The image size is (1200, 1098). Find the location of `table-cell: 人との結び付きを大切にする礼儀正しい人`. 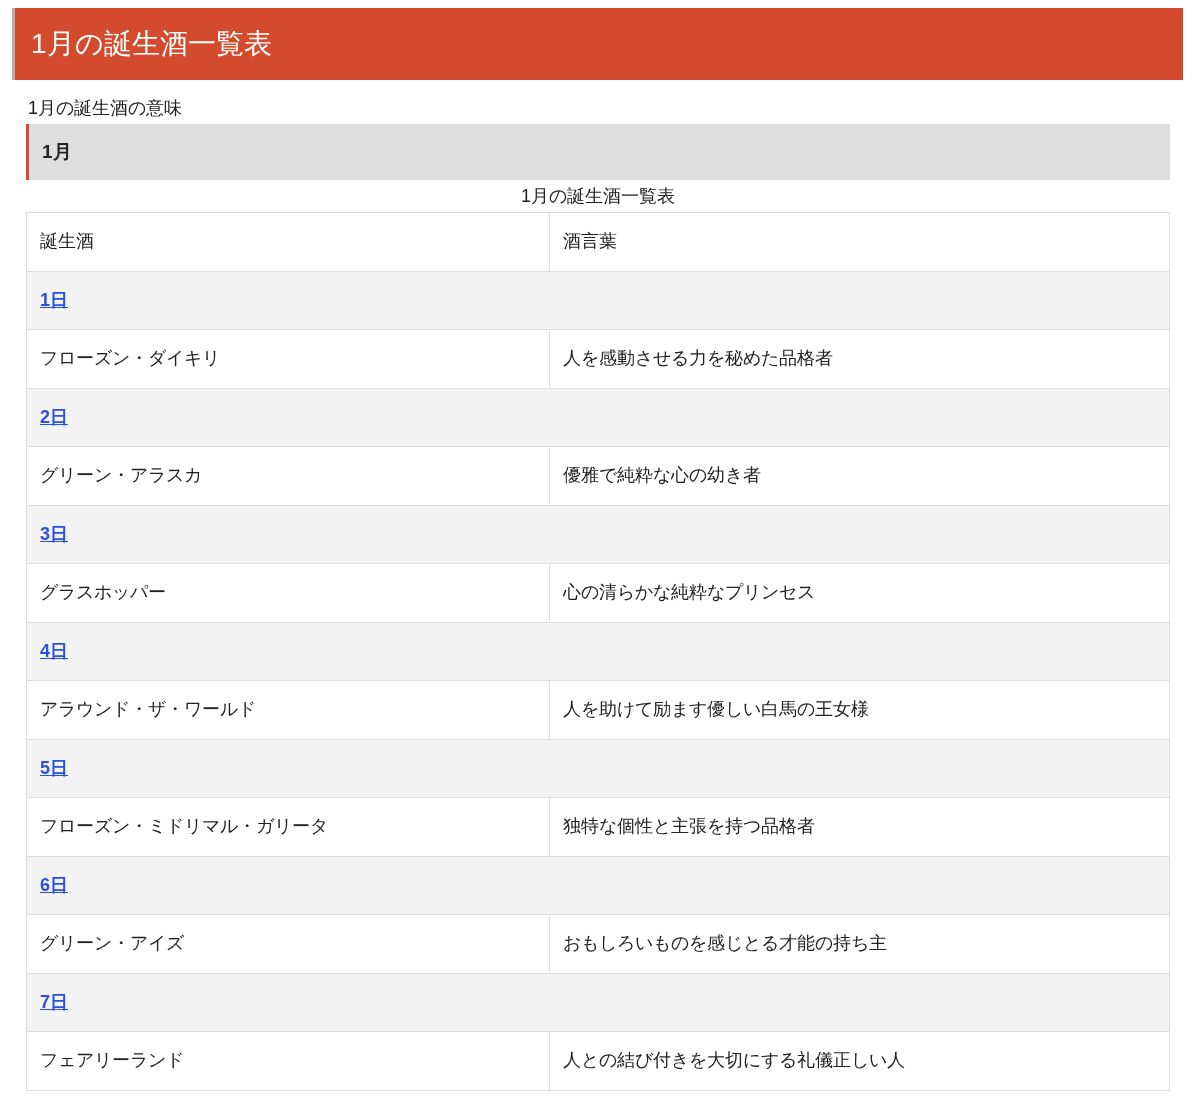

table-cell: 人との結び付きを大切にする礼儀正しい人 is located at coordinates (859, 1060).